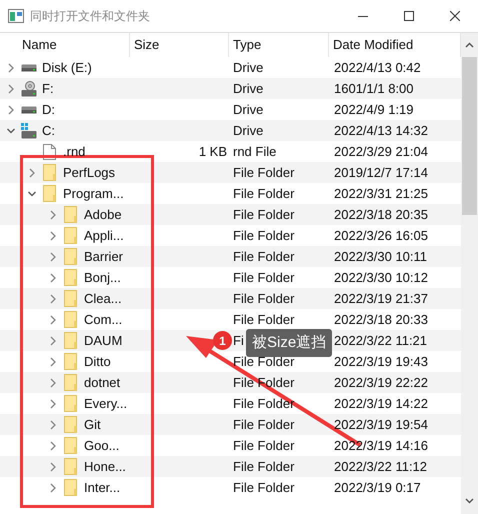 The height and width of the screenshot is (514, 478). What do you see at coordinates (381, 151) in the screenshot?
I see `item-date: 2022/3/29 21:04` at bounding box center [381, 151].